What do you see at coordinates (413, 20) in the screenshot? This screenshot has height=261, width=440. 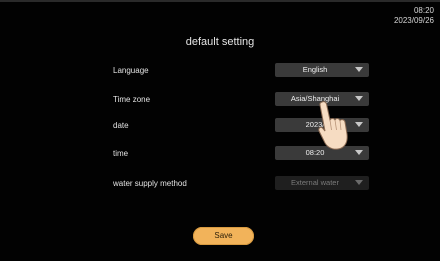 I see `clock-date: 2023/09/26` at bounding box center [413, 20].